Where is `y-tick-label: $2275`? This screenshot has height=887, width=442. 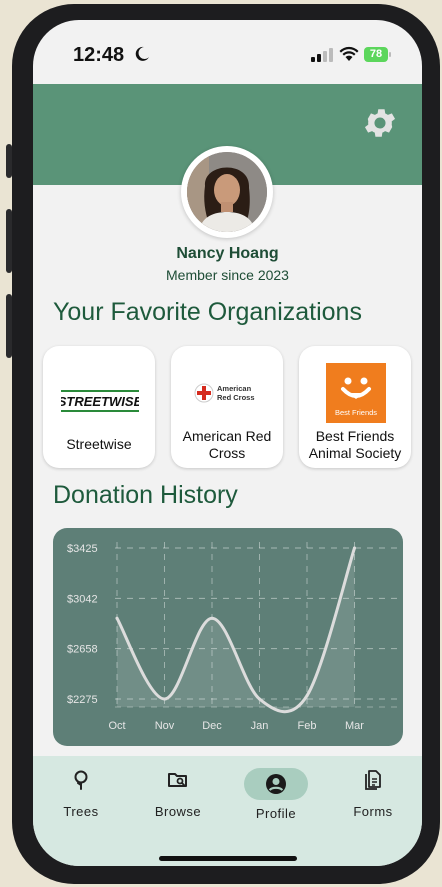 y-tick-label: $2275 is located at coordinates (82, 700).